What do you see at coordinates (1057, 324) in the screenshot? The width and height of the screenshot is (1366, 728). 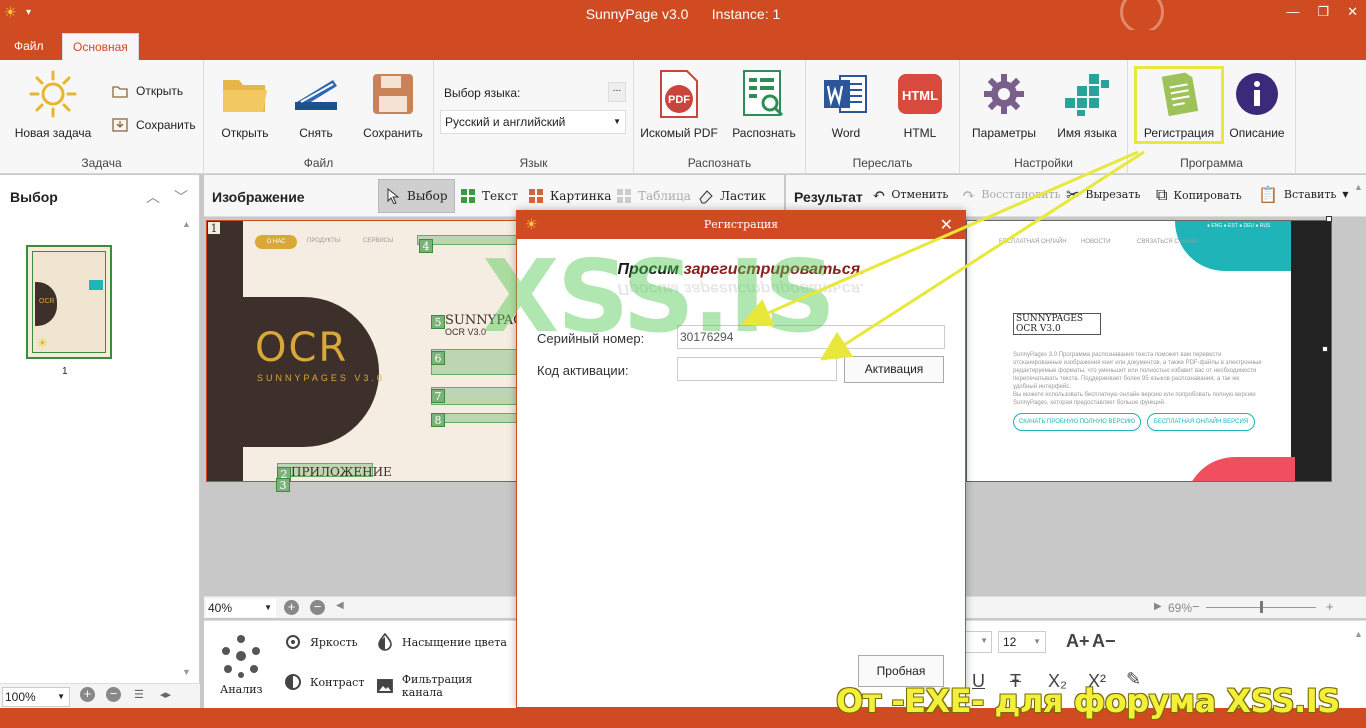 I see `result-heading-box: SUNNYPAGES OCR V3.0` at bounding box center [1057, 324].